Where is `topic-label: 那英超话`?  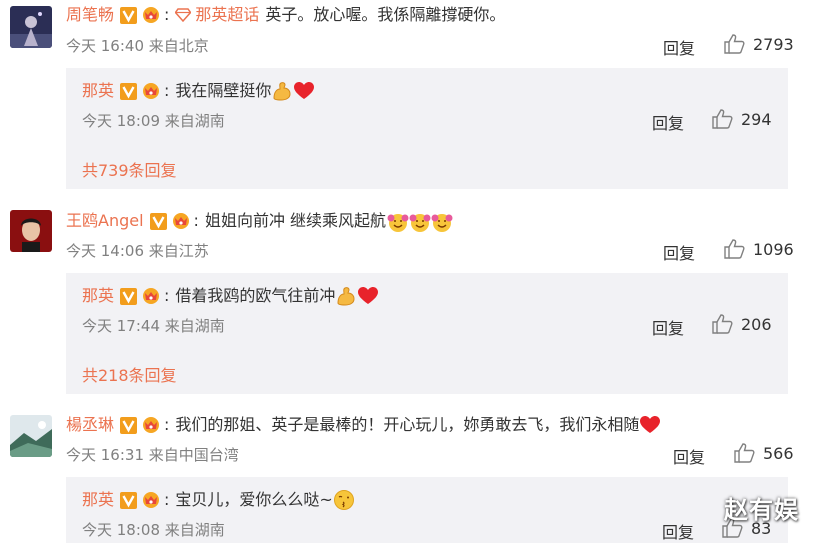 topic-label: 那英超话 is located at coordinates (227, 15).